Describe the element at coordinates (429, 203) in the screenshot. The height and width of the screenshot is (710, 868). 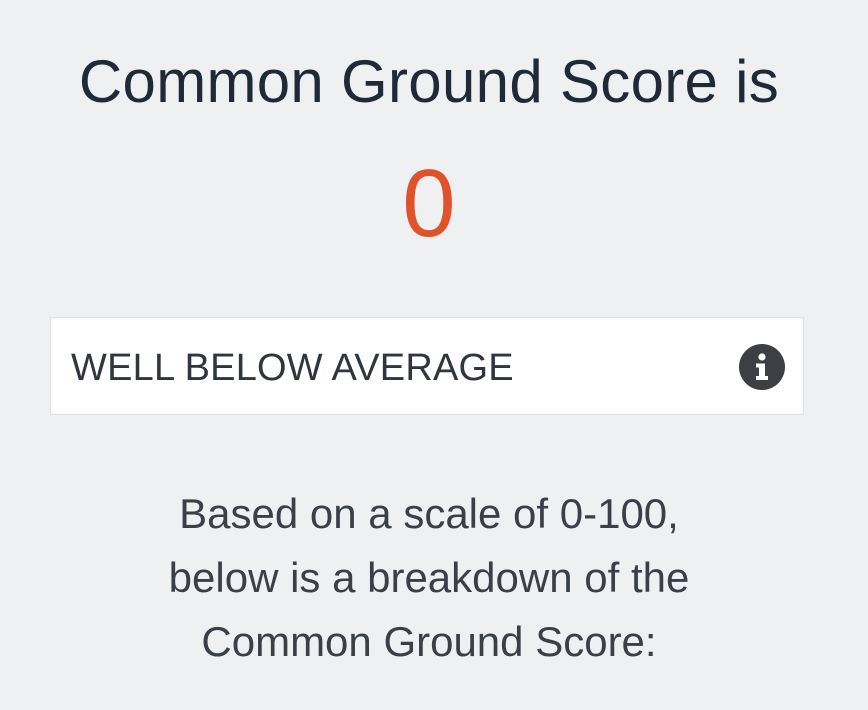
I see `score-value: 0` at that location.